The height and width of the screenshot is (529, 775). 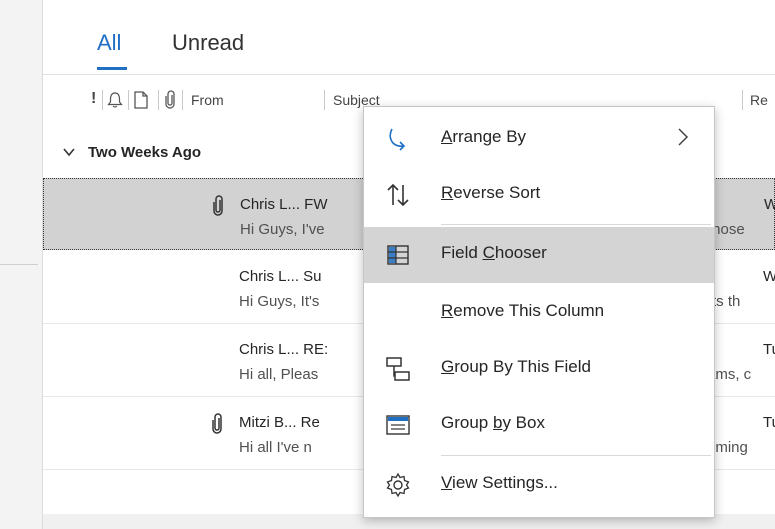 I want to click on group-by-field-icon, so click(x=398, y=369).